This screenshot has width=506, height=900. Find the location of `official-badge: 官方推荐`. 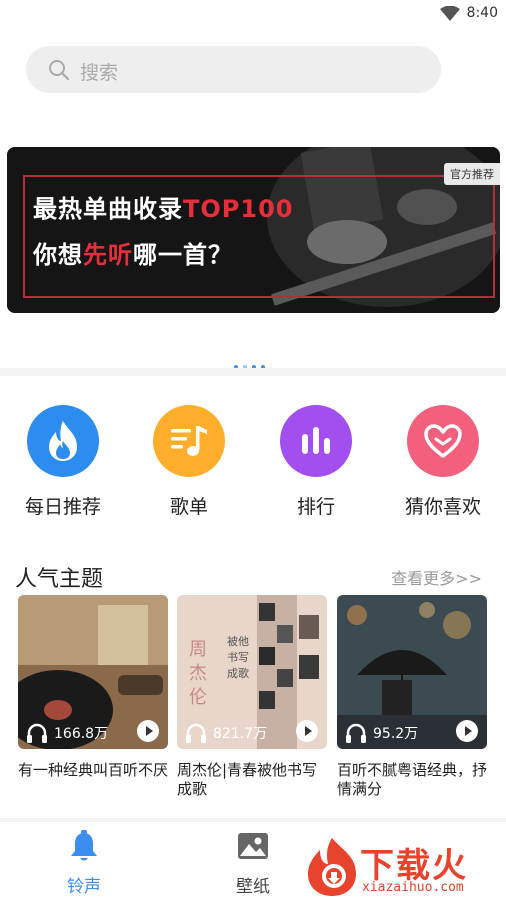

official-badge: 官方推荐 is located at coordinates (472, 174).